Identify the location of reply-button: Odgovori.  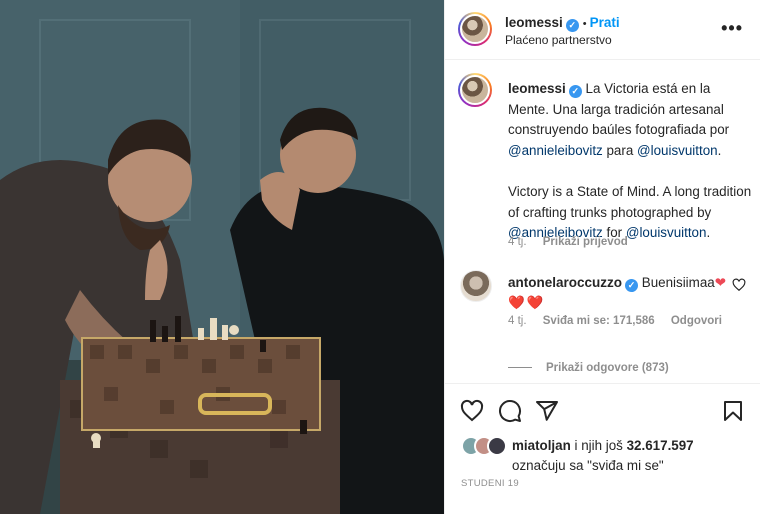
(696, 321).